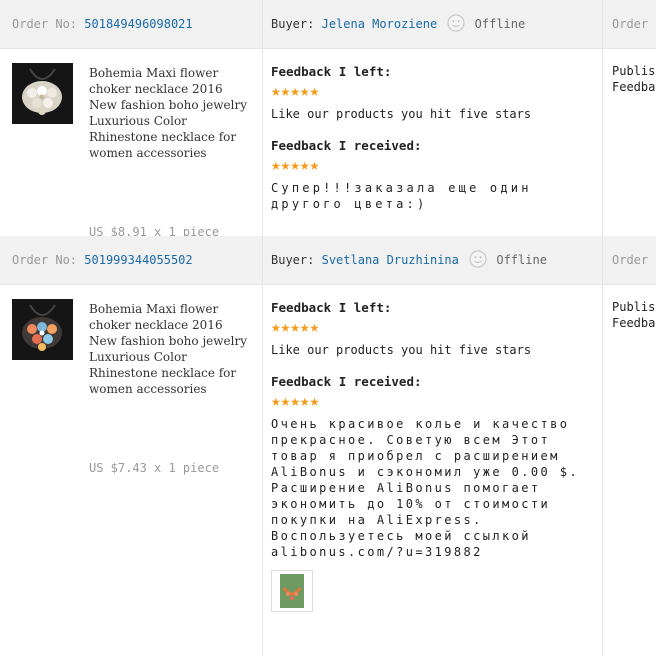 The width and height of the screenshot is (656, 656). What do you see at coordinates (380, 24) in the screenshot?
I see `buyer-name-link: Jelena Moroziene` at bounding box center [380, 24].